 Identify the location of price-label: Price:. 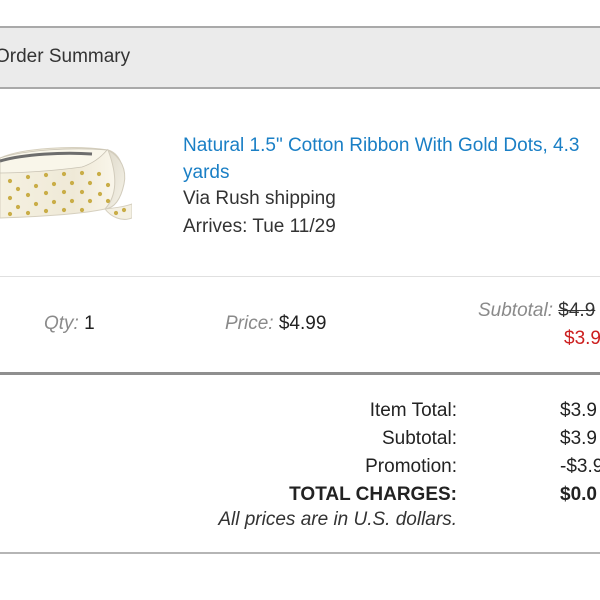
(249, 323).